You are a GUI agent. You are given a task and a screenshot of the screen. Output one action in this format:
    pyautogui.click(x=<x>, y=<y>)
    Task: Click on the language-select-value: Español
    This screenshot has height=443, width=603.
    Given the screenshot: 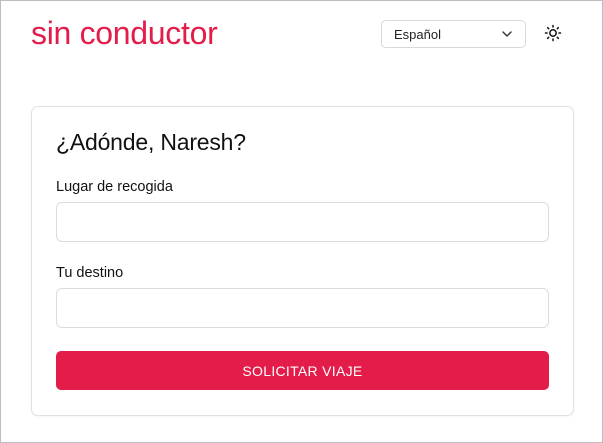 What is the action you would take?
    pyautogui.click(x=417, y=34)
    